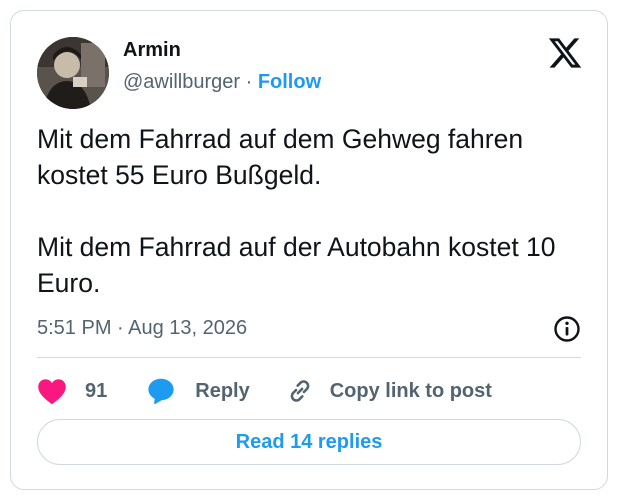  I want to click on author-name: Armin, so click(152, 50).